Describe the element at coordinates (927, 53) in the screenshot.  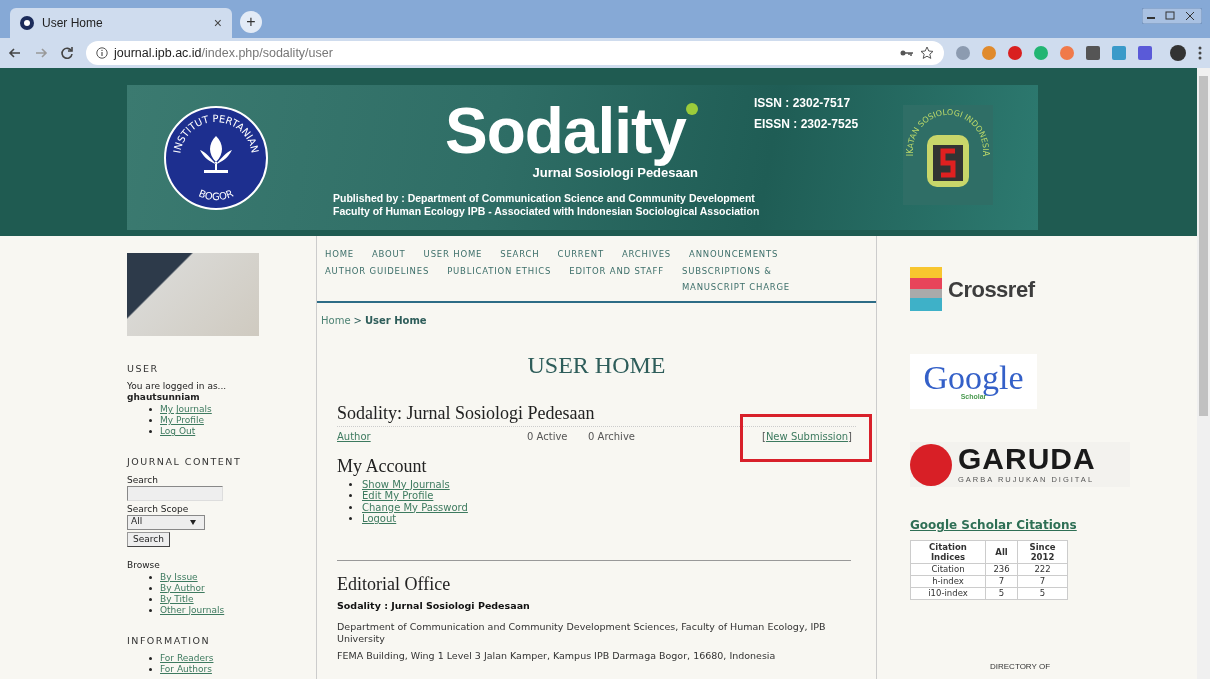
I see `star-icon` at that location.